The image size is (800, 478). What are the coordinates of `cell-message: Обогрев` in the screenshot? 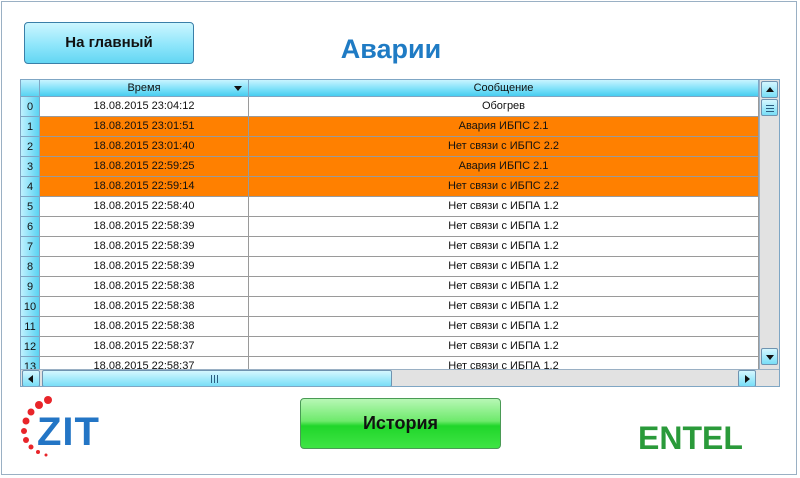 It's located at (504, 107).